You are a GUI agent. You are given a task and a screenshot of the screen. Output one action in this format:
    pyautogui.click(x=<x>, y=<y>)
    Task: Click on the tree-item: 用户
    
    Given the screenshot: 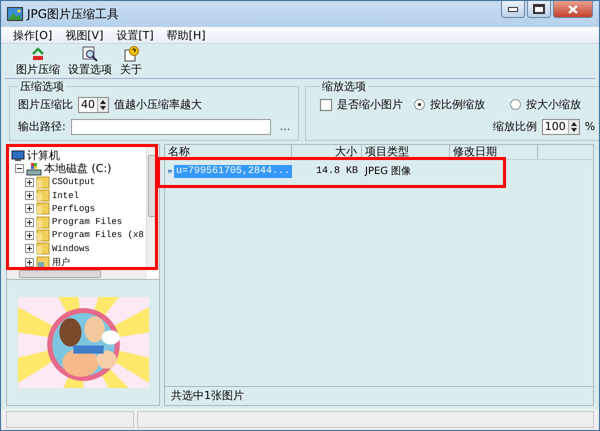 What is the action you would take?
    pyautogui.click(x=47, y=262)
    